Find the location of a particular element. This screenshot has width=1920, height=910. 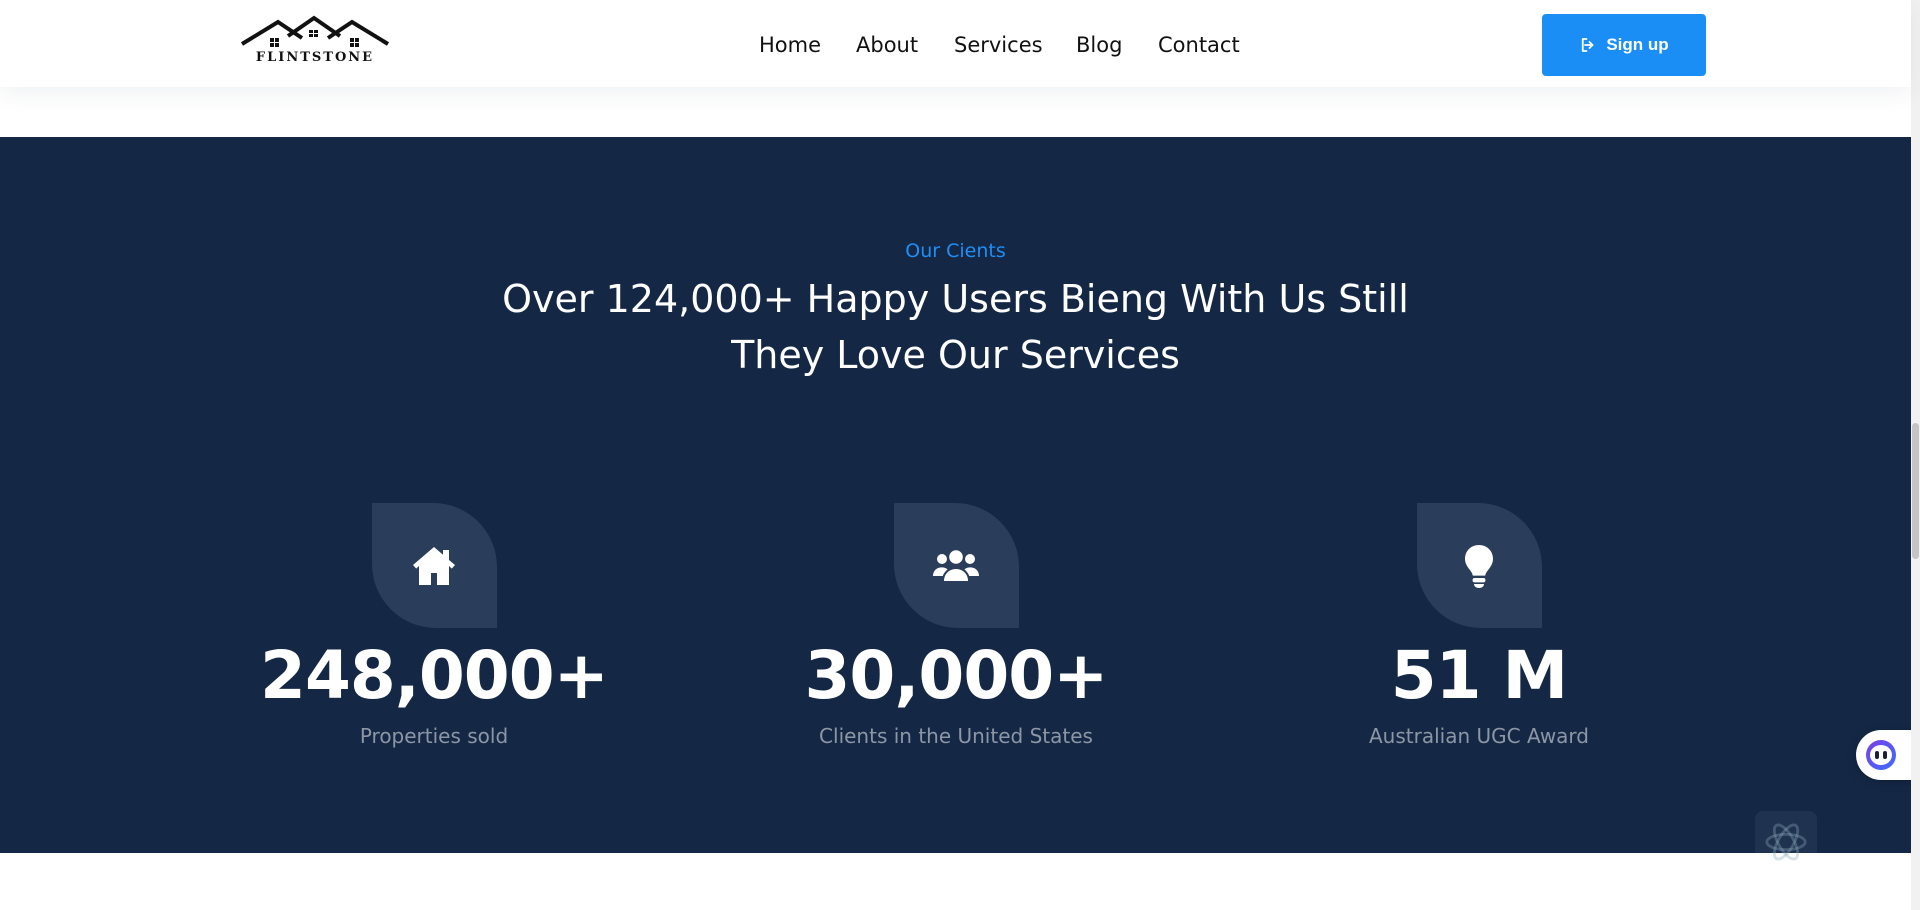

stat-label: Australian UGC Award is located at coordinates (1478, 736).